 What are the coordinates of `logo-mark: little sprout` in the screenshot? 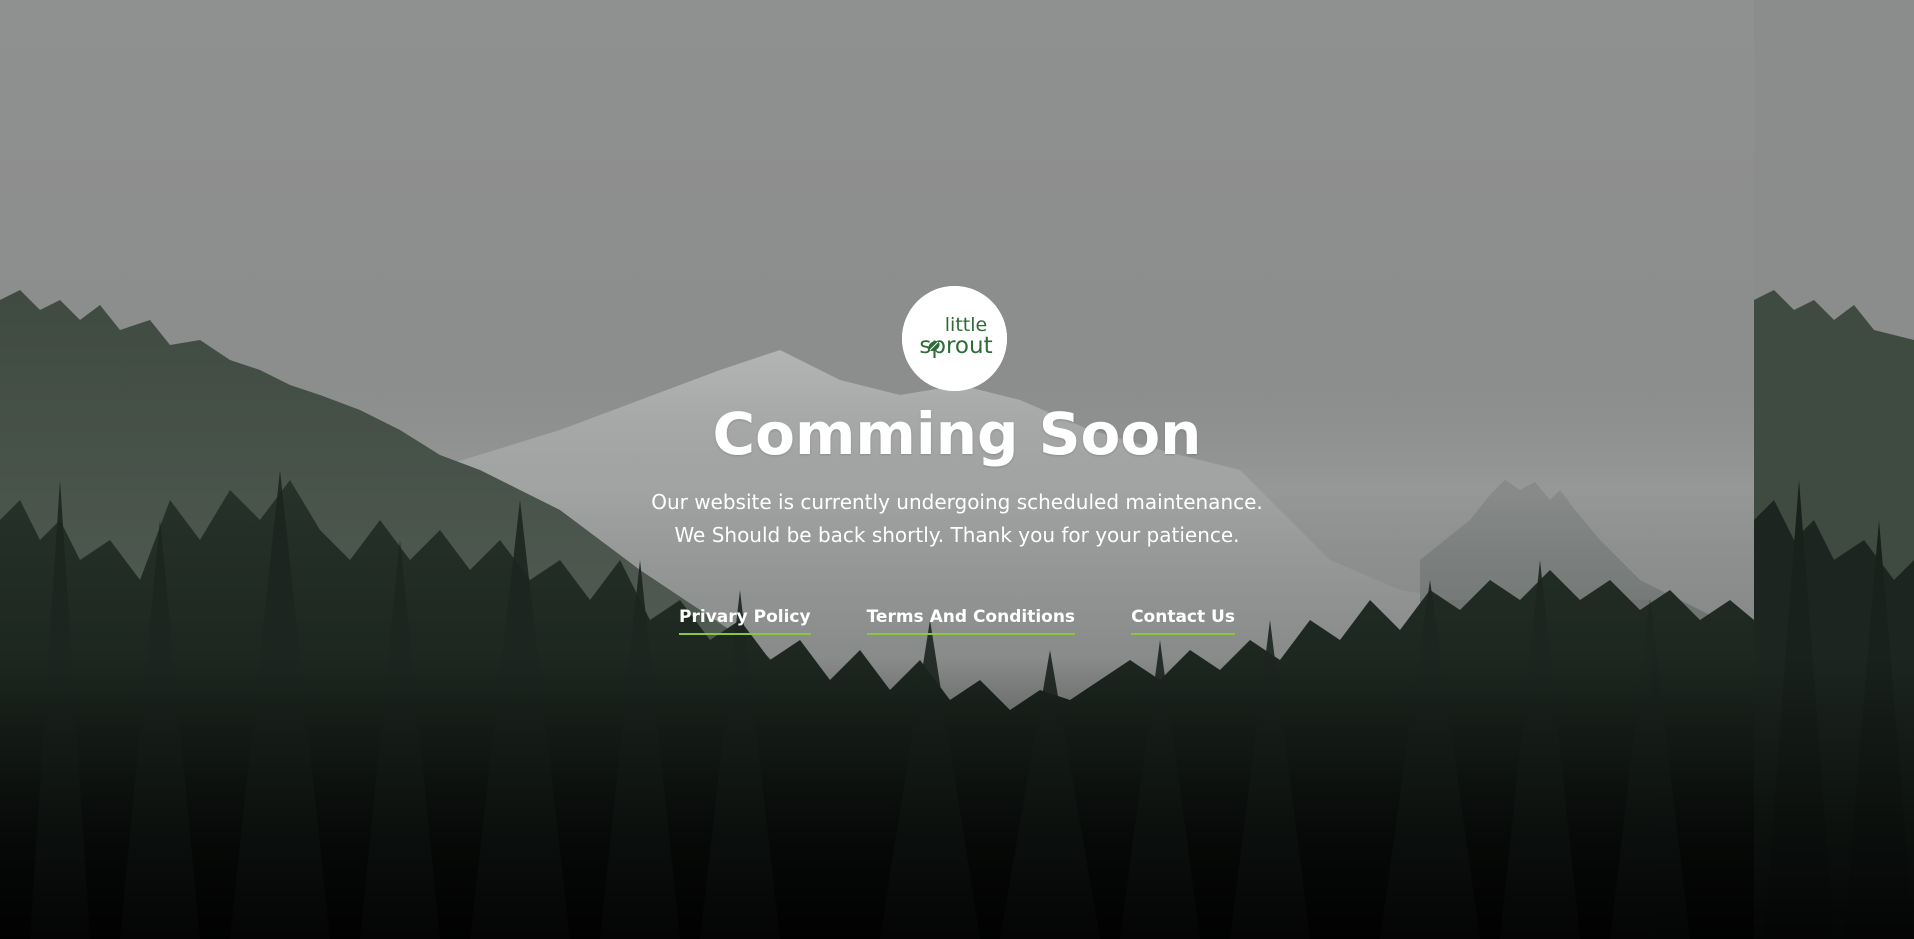 It's located at (954, 338).